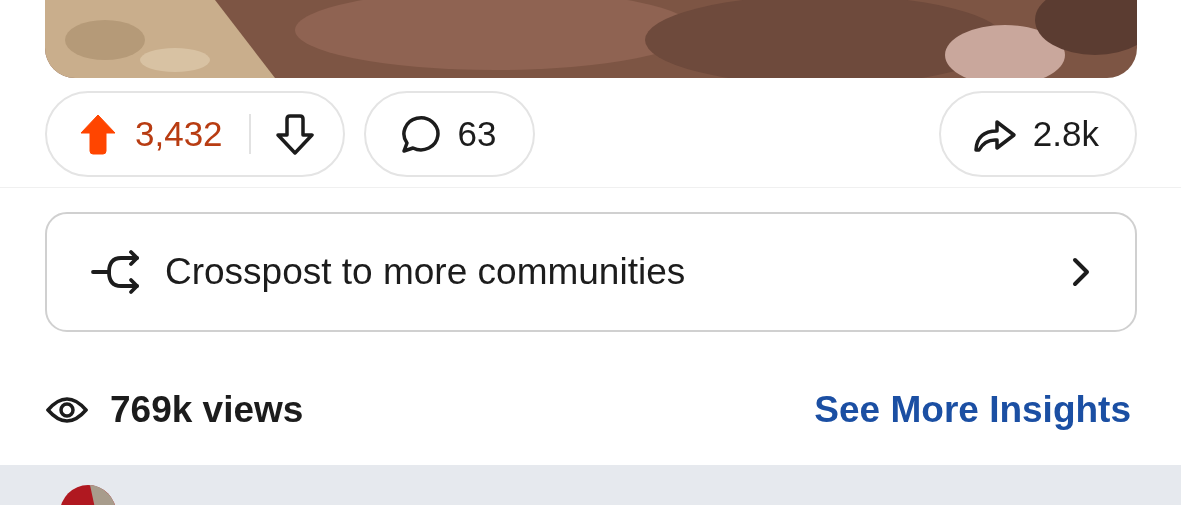  What do you see at coordinates (294, 134) in the screenshot?
I see `downvote-icon` at bounding box center [294, 134].